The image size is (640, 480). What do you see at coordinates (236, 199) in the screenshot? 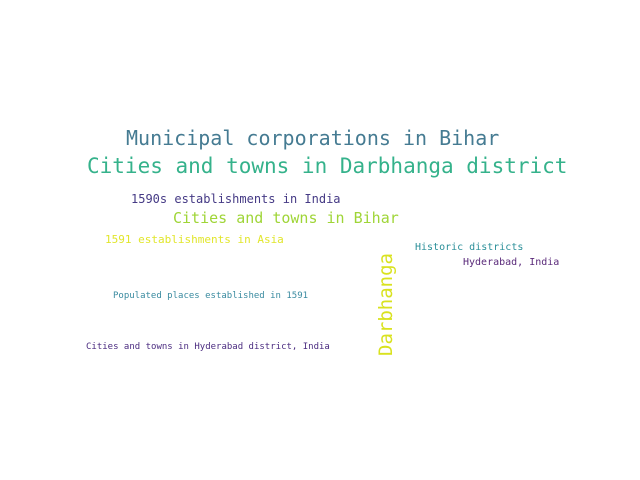
I see `word-1590s-establishments-in-india: 1590s establishments in India` at bounding box center [236, 199].